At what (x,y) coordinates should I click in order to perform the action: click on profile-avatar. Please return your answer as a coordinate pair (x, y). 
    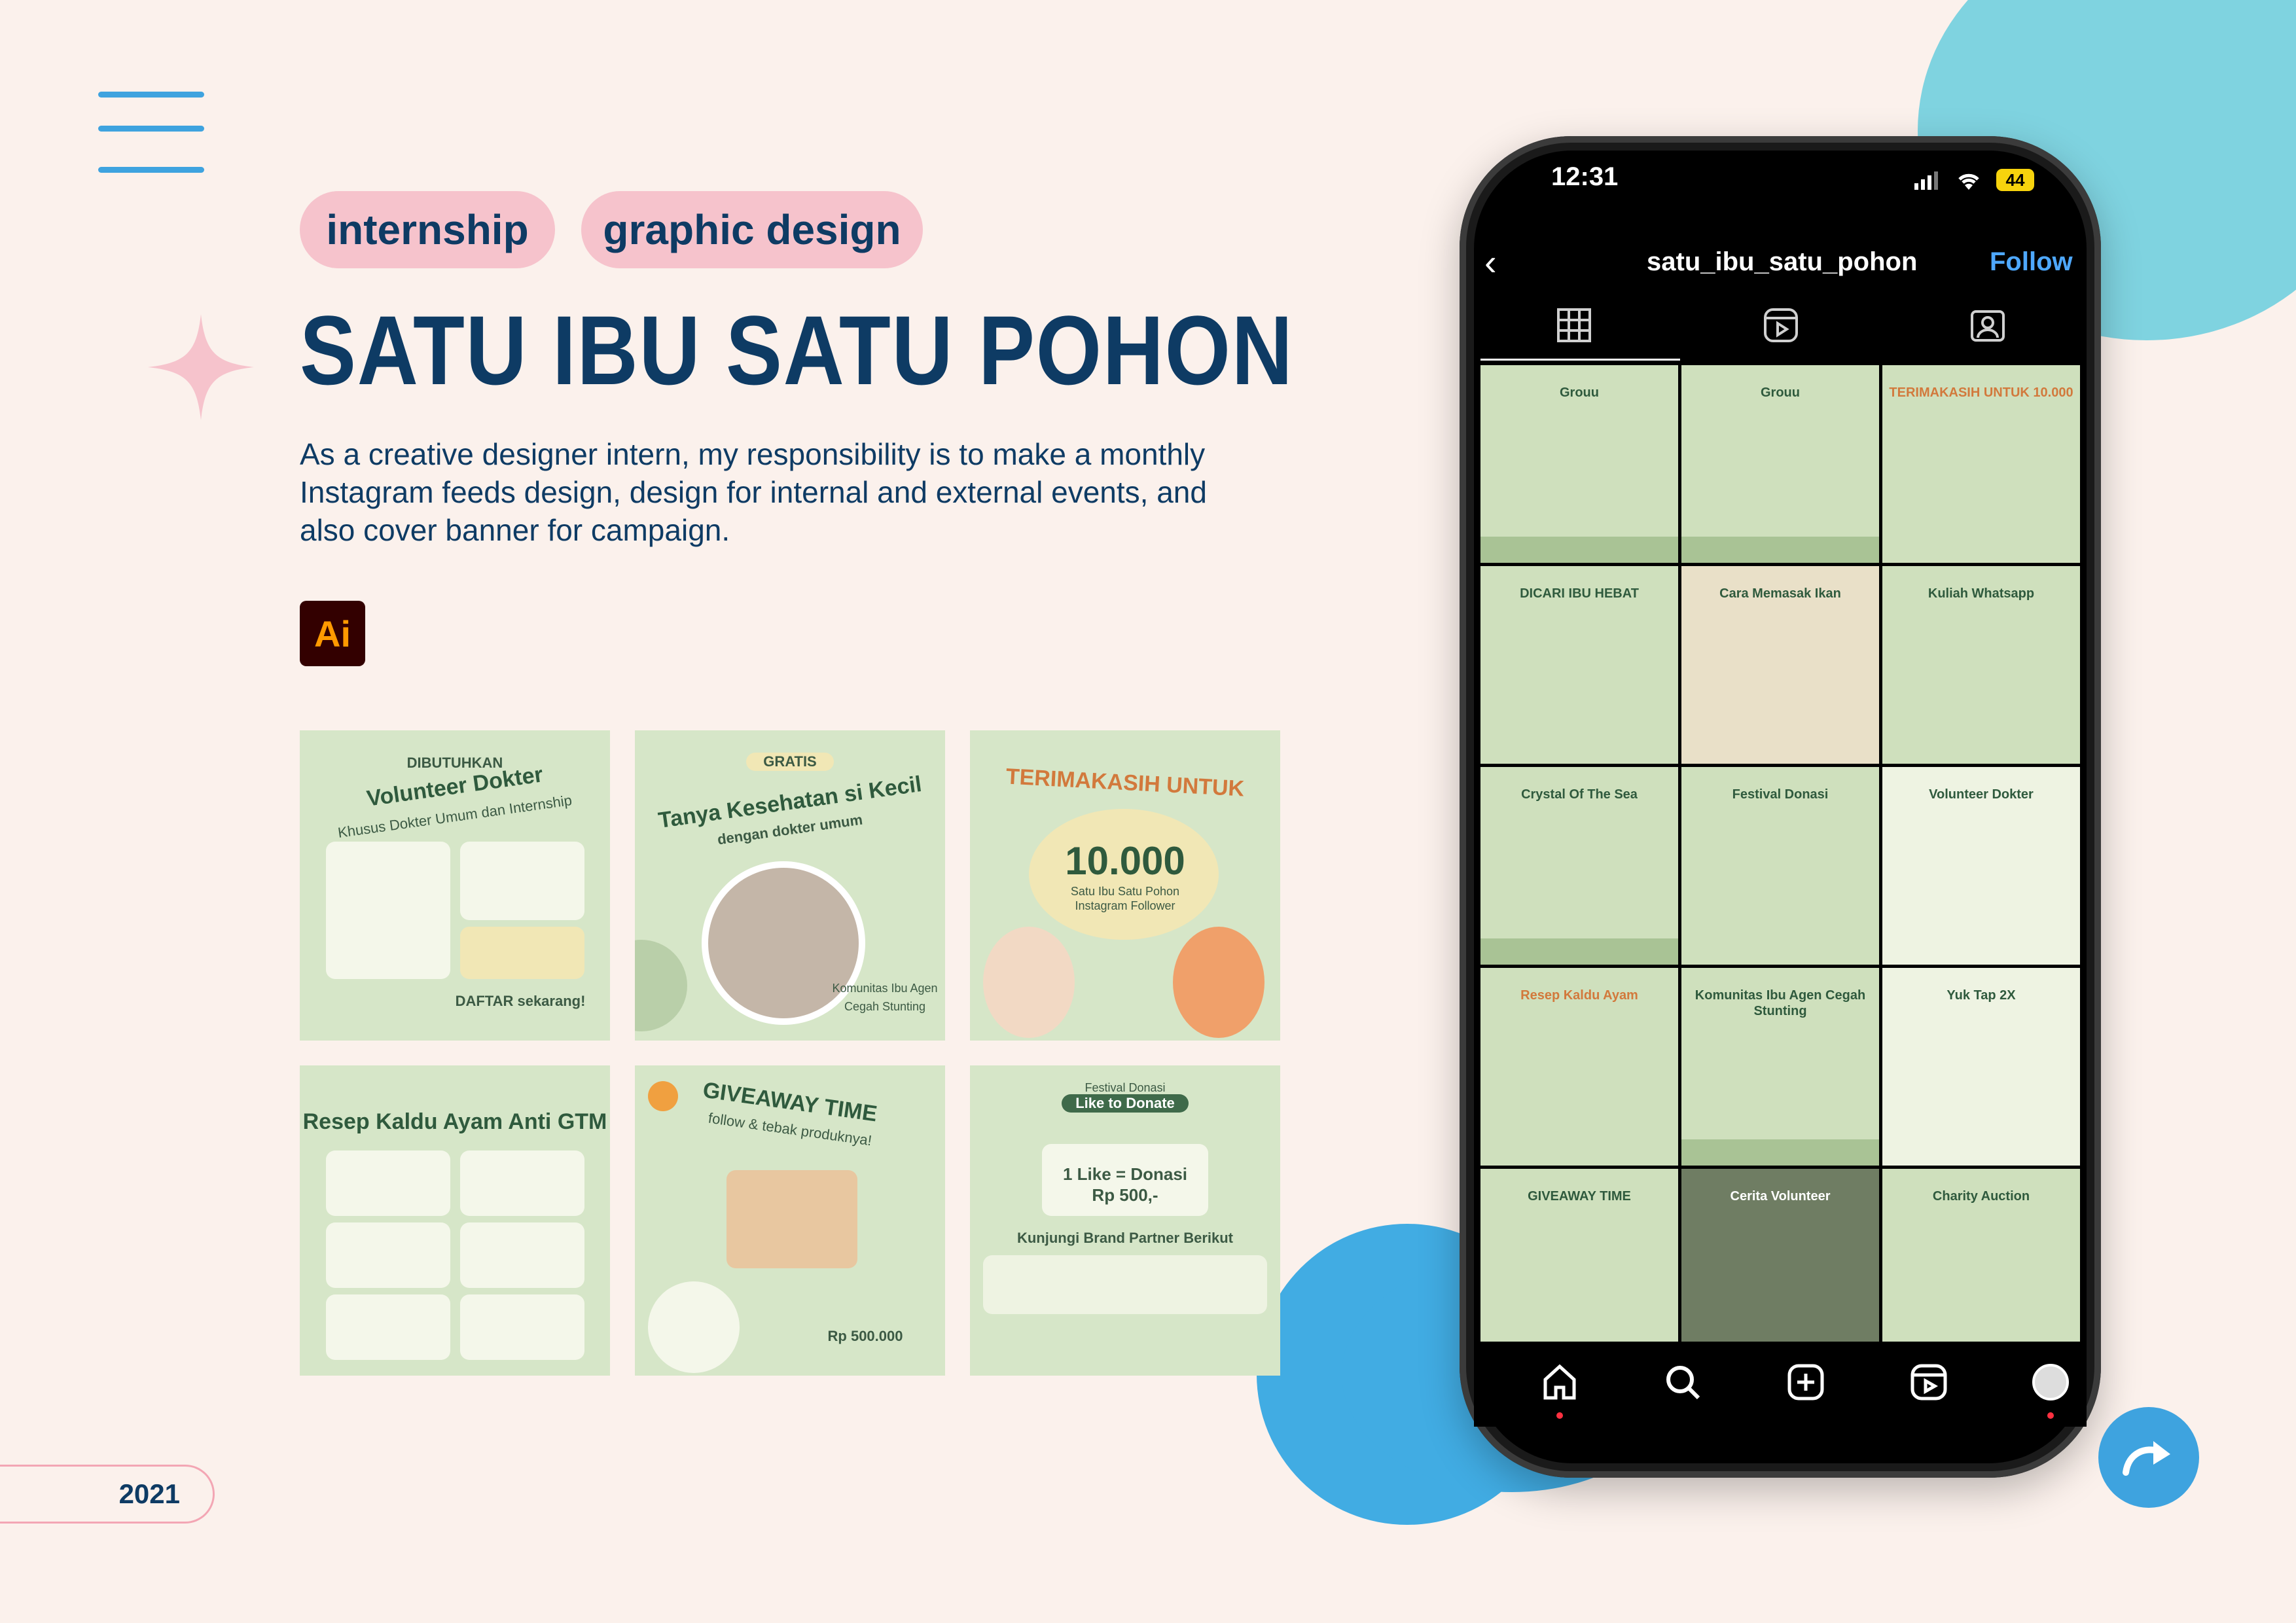
    Looking at the image, I should click on (2050, 1385).